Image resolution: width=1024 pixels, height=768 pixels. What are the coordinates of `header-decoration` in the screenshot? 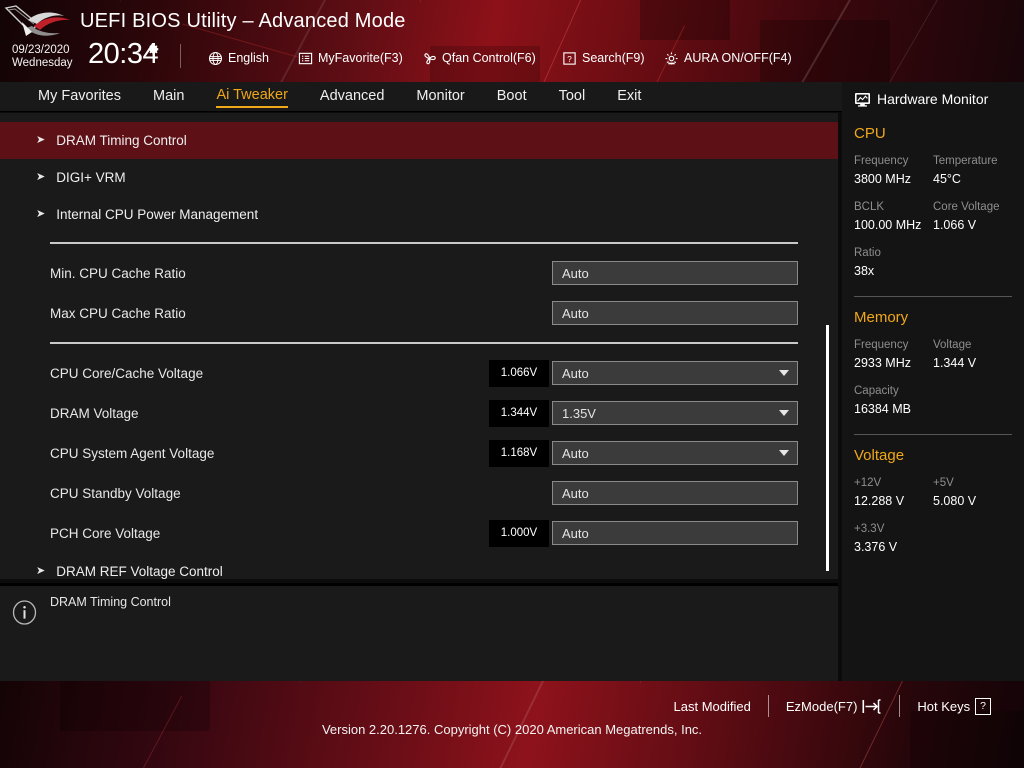 It's located at (560, 41).